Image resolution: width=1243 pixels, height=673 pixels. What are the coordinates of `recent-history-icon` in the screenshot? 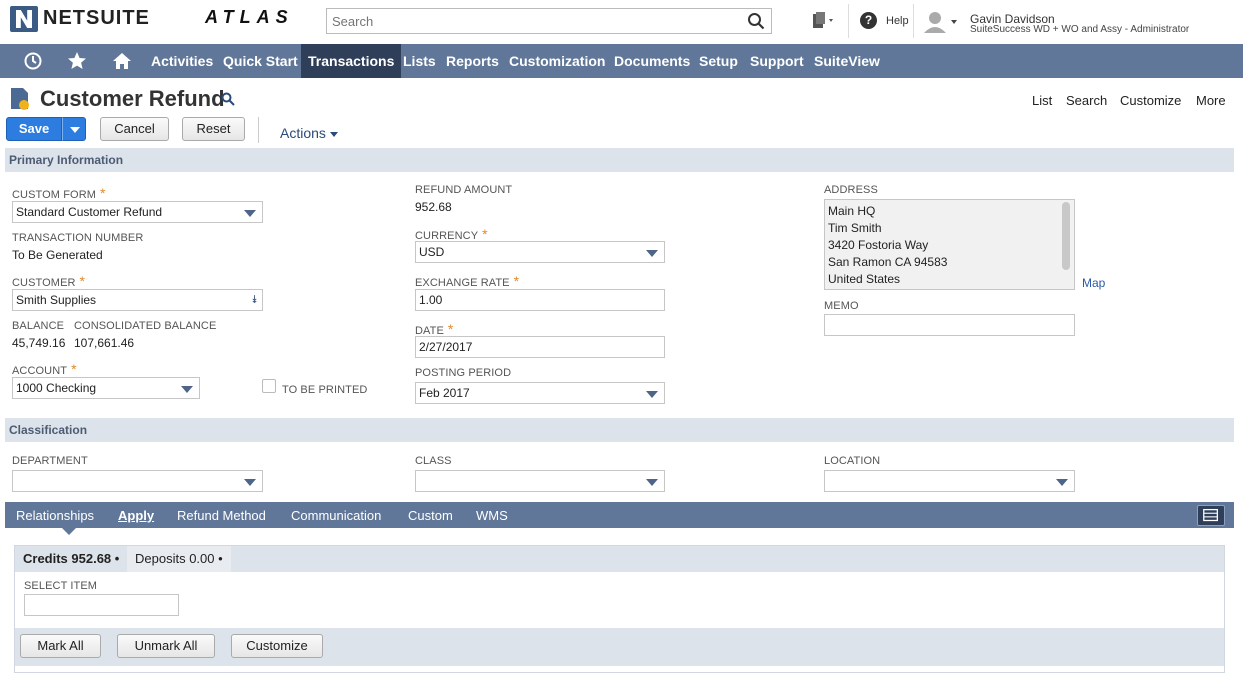 It's located at (33, 61).